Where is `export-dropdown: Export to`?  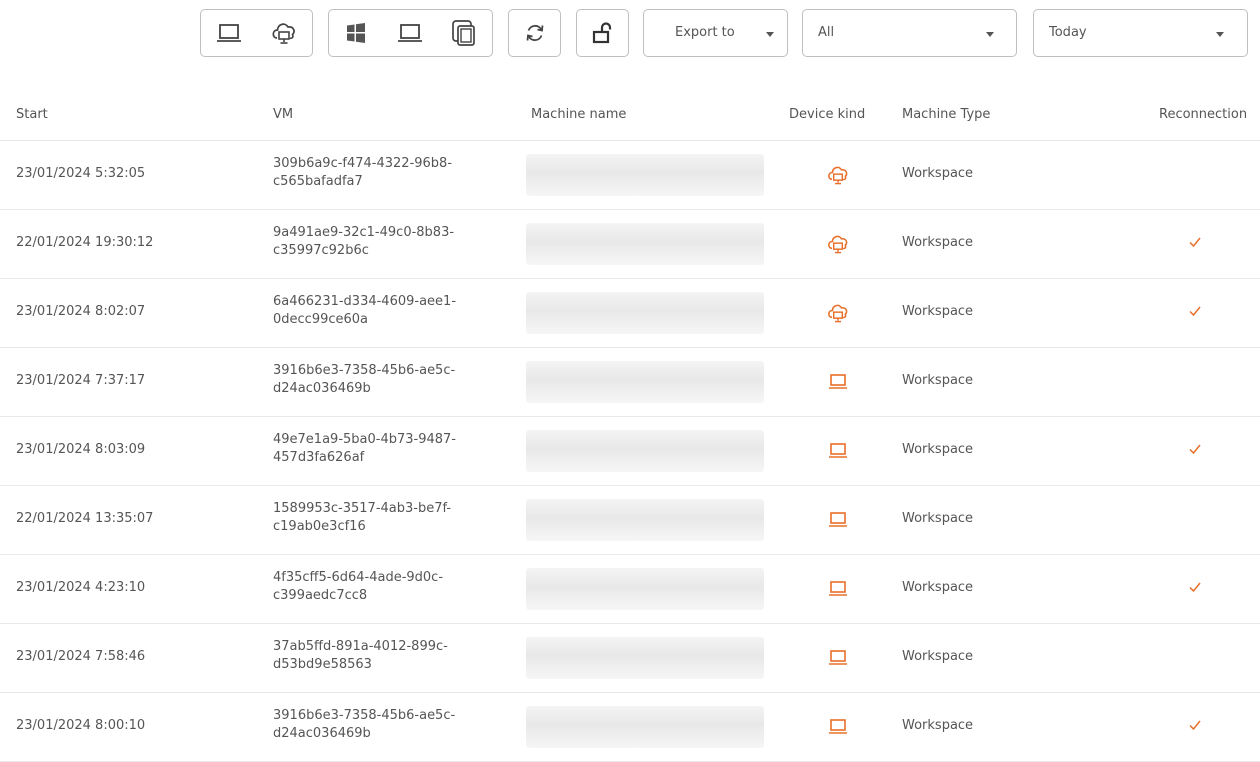
export-dropdown: Export to is located at coordinates (715, 33).